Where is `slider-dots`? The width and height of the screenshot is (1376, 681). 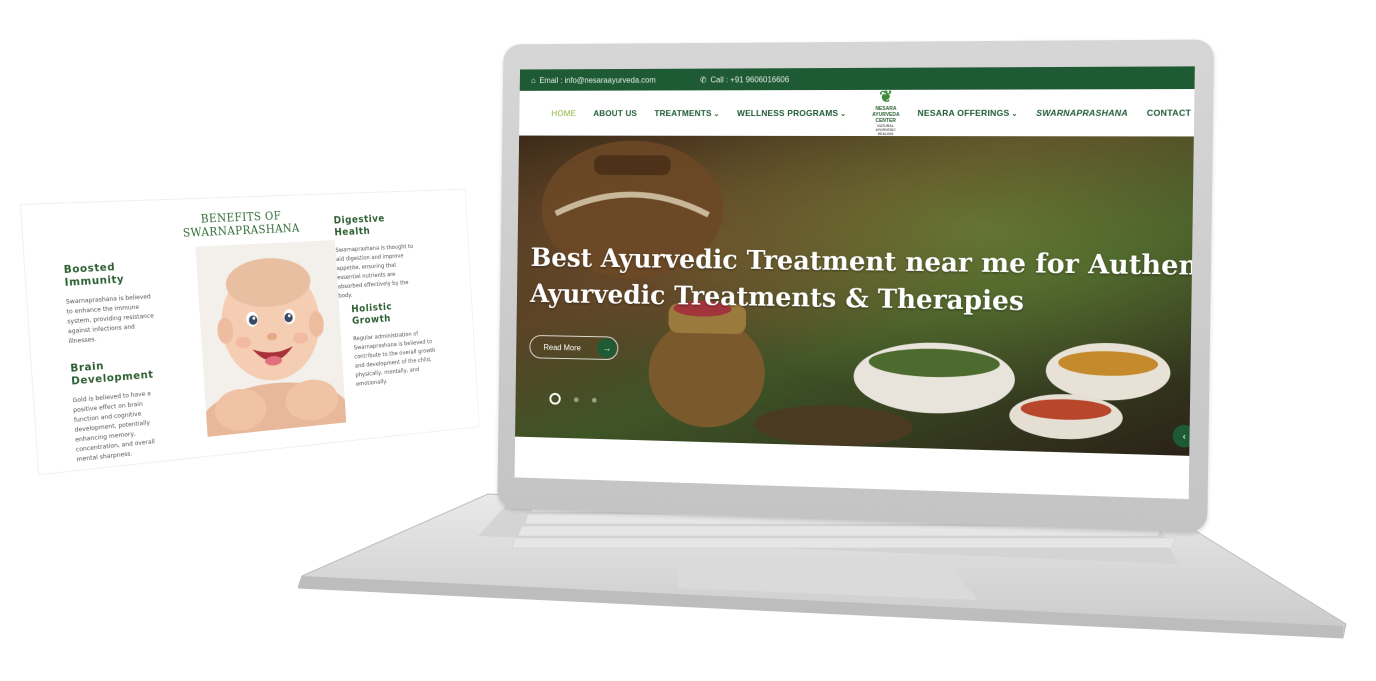
slider-dots is located at coordinates (579, 399).